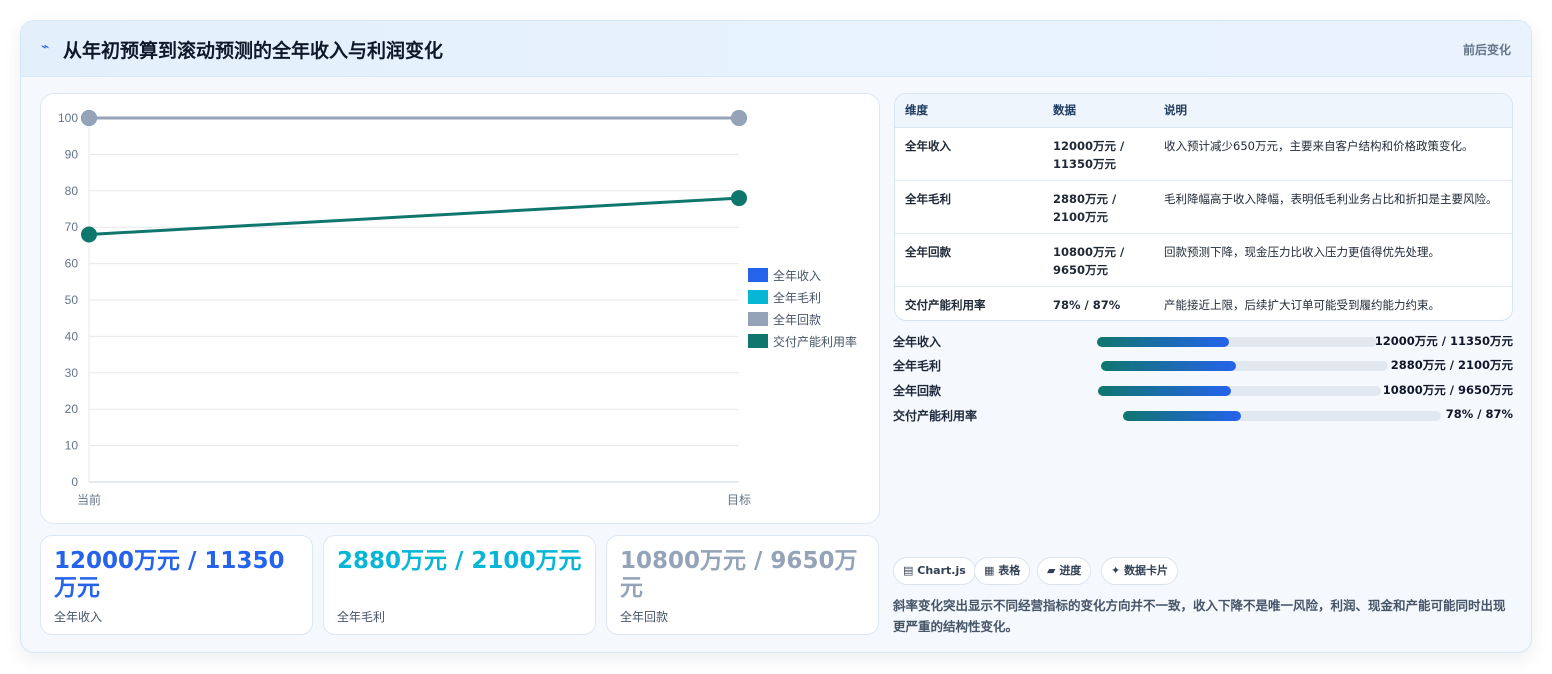  Describe the element at coordinates (935, 416) in the screenshot. I see `progress-label: 交付产能利用率` at that location.